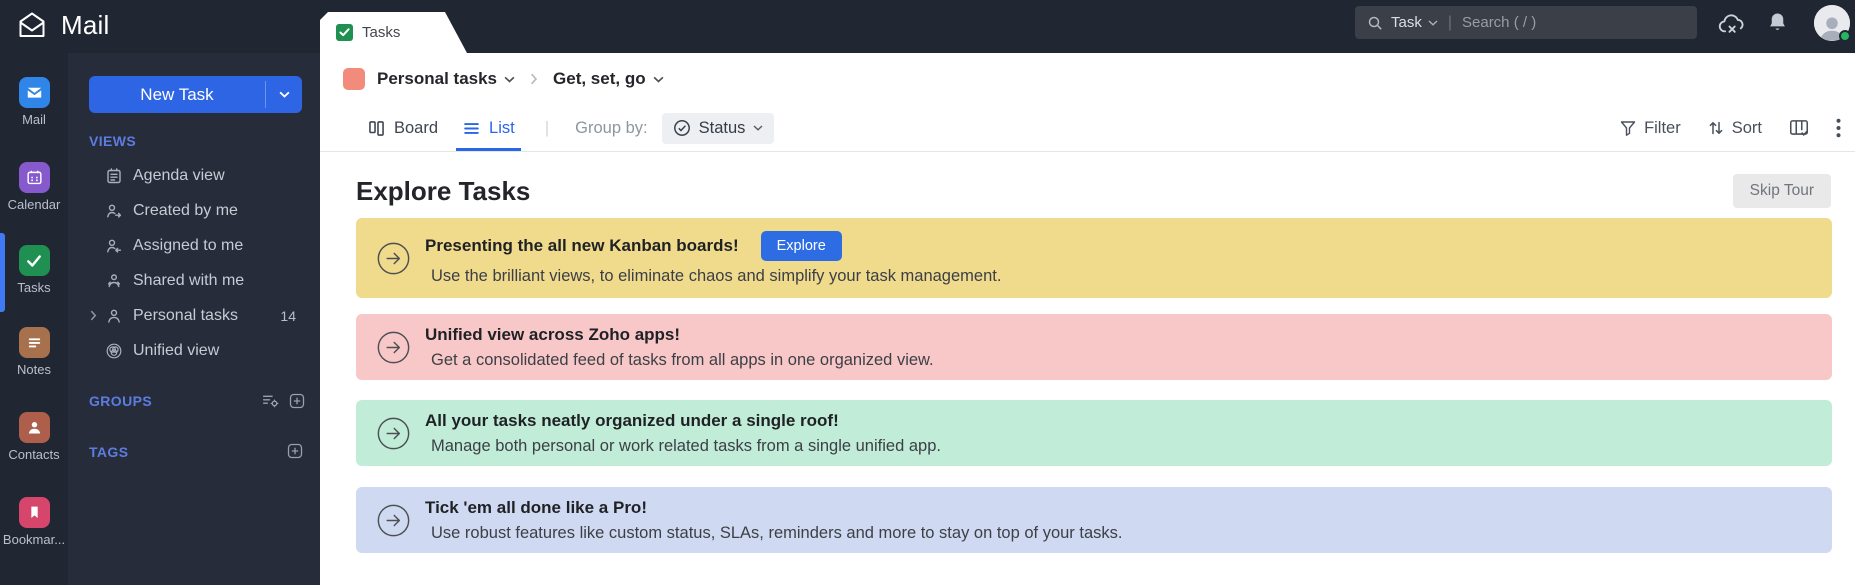 This screenshot has height=585, width=1855. Describe the element at coordinates (534, 79) in the screenshot. I see `breadcrumb-separator-icon` at that location.